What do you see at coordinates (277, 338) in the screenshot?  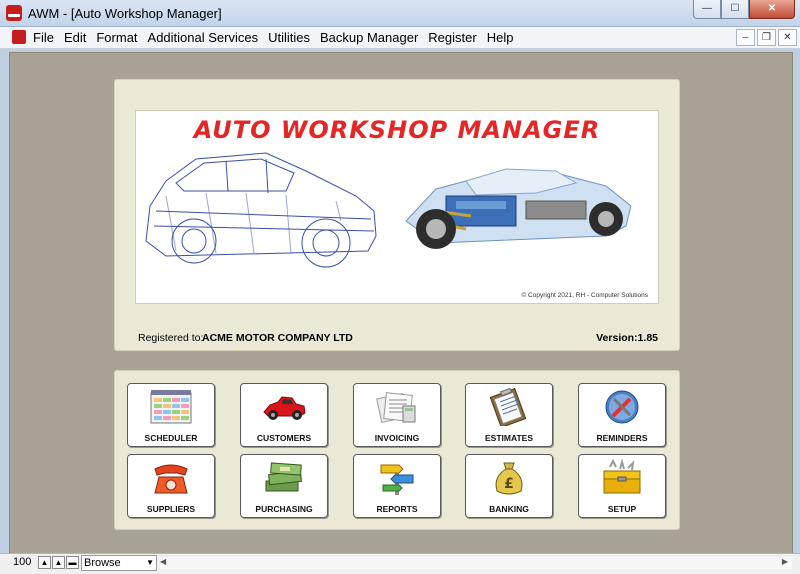 I see `registered-company: ACME MOTOR COMPANY LTD` at bounding box center [277, 338].